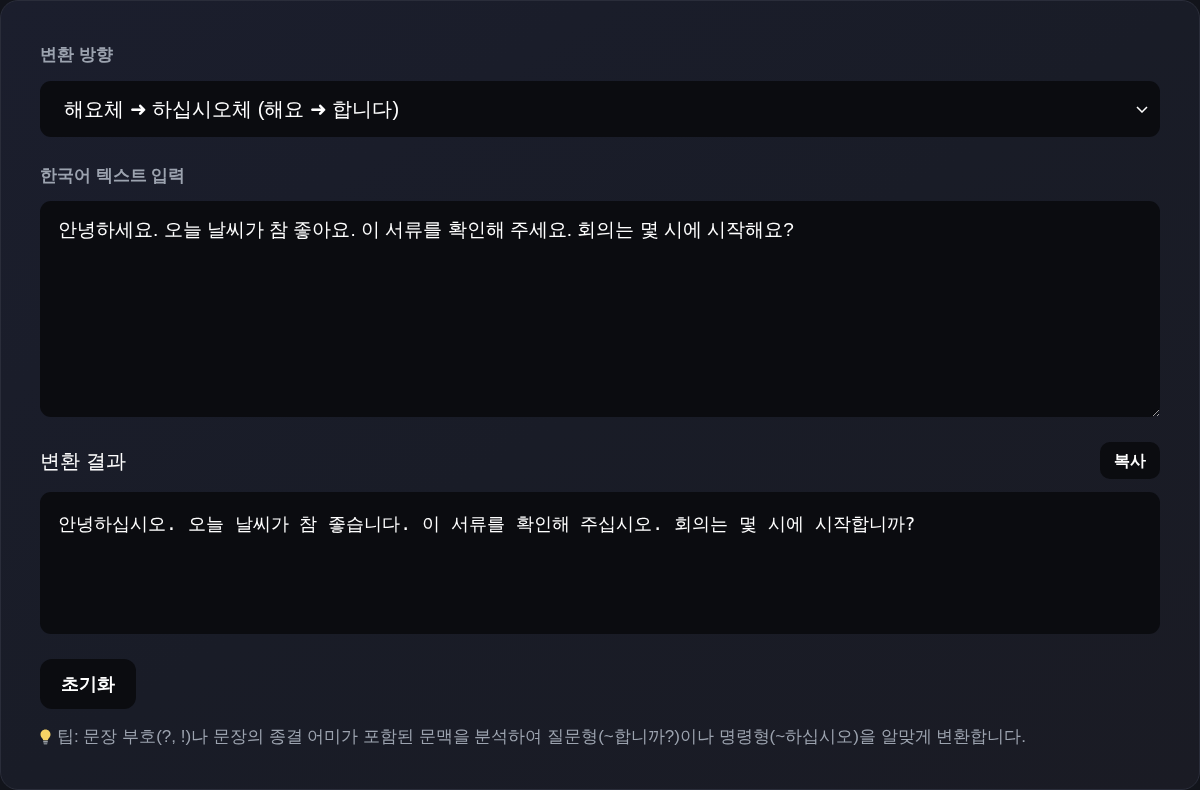 The height and width of the screenshot is (790, 1200). What do you see at coordinates (113, 176) in the screenshot?
I see `field-label: 한국어 텍스트 입력` at bounding box center [113, 176].